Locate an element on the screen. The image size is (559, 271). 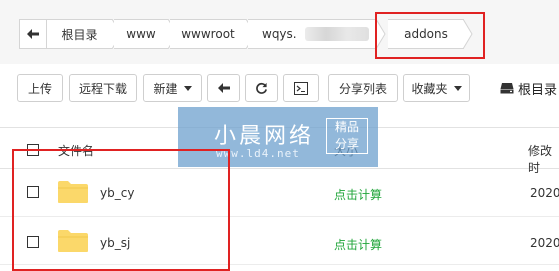
upload-label: 上传 is located at coordinates (39, 88).